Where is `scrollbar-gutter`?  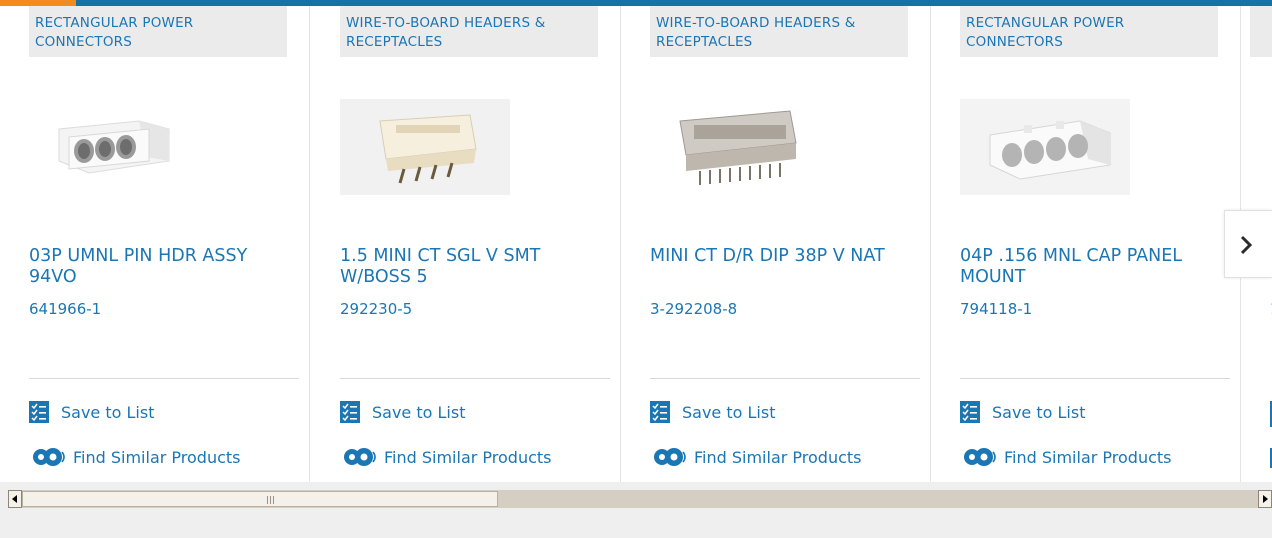
scrollbar-gutter is located at coordinates (4, 499).